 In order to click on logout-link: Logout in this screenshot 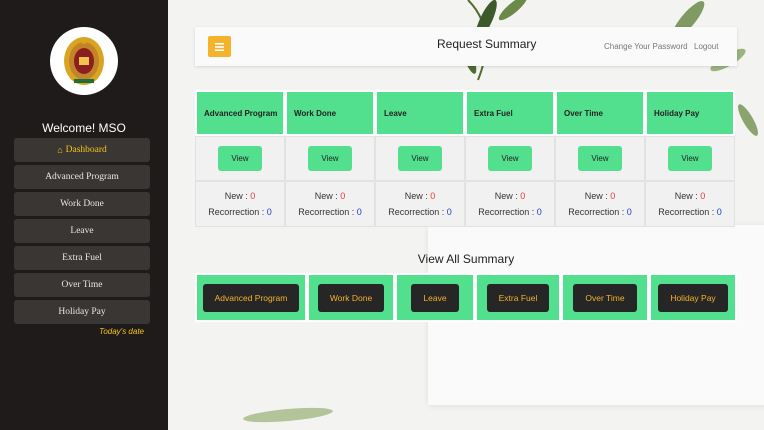, I will do `click(706, 46)`.